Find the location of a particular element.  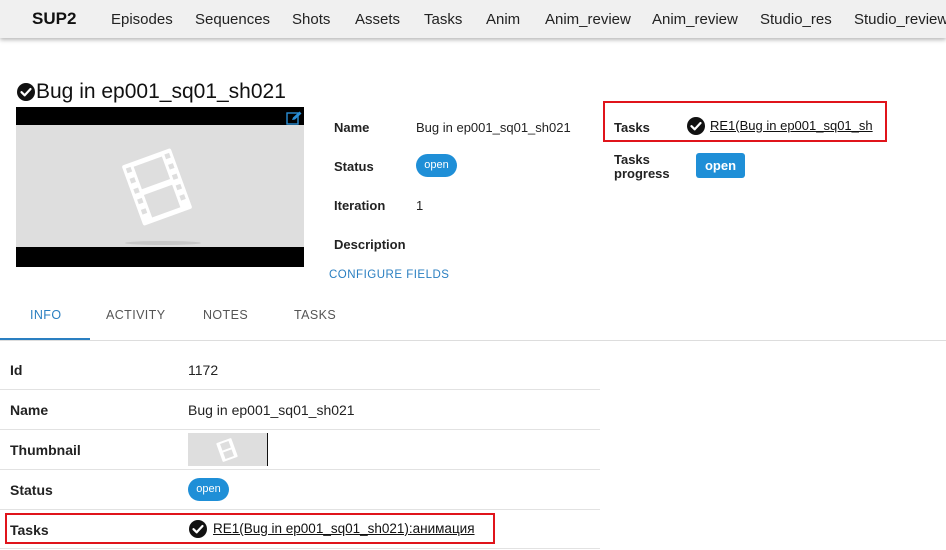

name-label: Name is located at coordinates (352, 127).